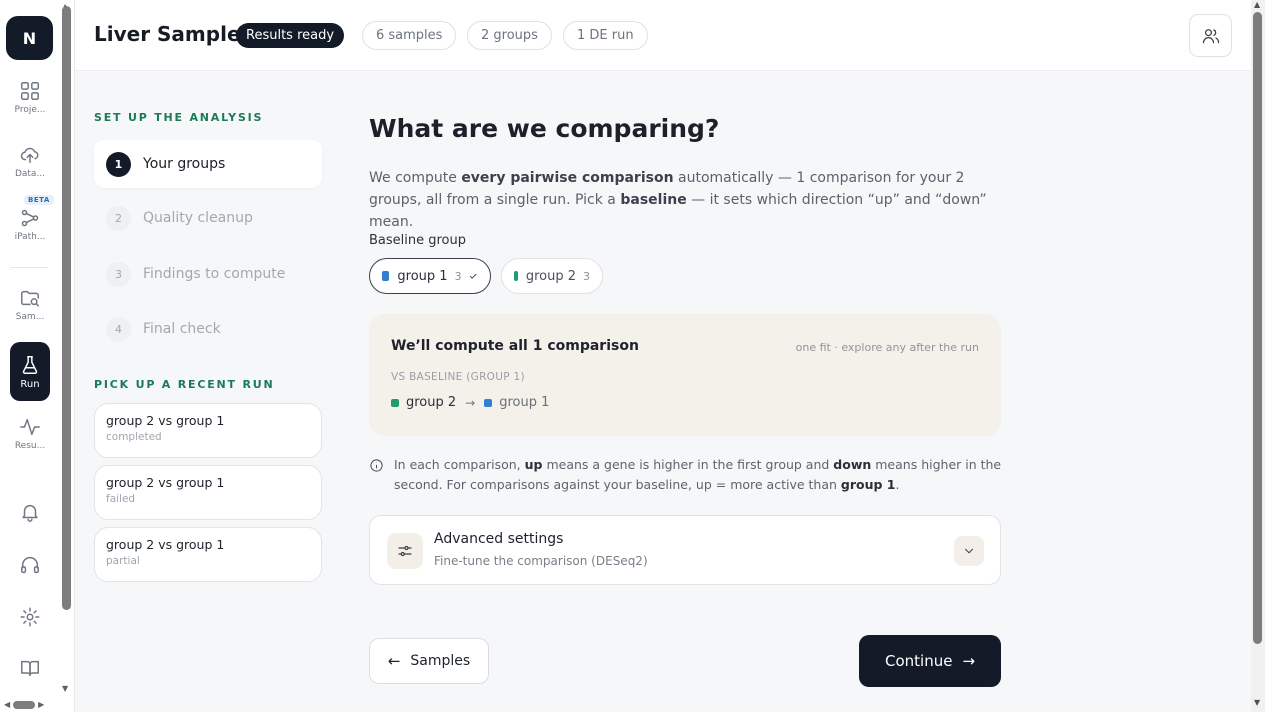 Image resolution: width=1265 pixels, height=712 pixels. I want to click on status-badge: Results ready, so click(290, 35).